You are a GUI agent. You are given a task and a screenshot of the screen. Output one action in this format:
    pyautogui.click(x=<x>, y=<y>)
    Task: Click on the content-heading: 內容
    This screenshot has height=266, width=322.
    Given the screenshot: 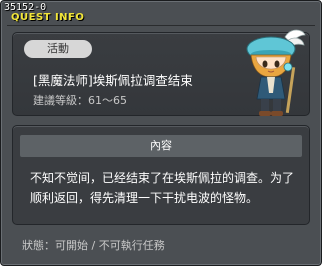 What is the action you would take?
    pyautogui.click(x=161, y=146)
    